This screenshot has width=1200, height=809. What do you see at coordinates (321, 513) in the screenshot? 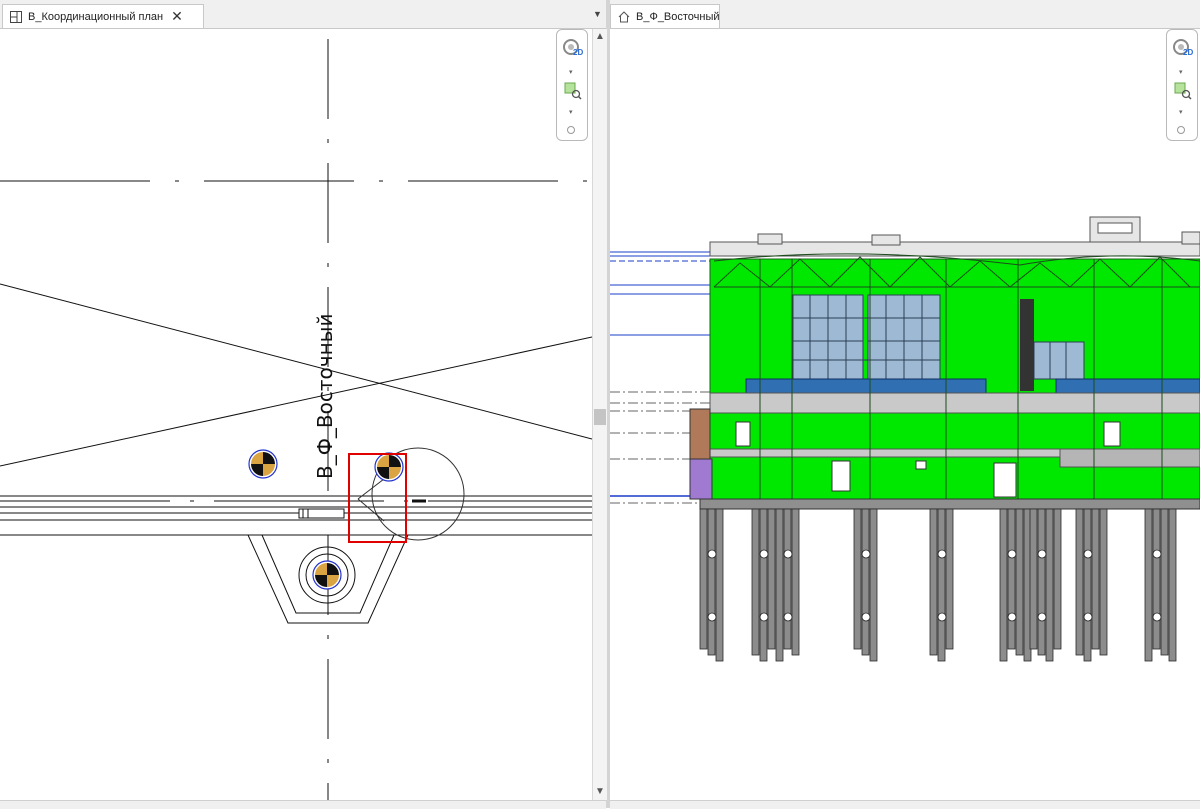
I see `beam-detail` at bounding box center [321, 513].